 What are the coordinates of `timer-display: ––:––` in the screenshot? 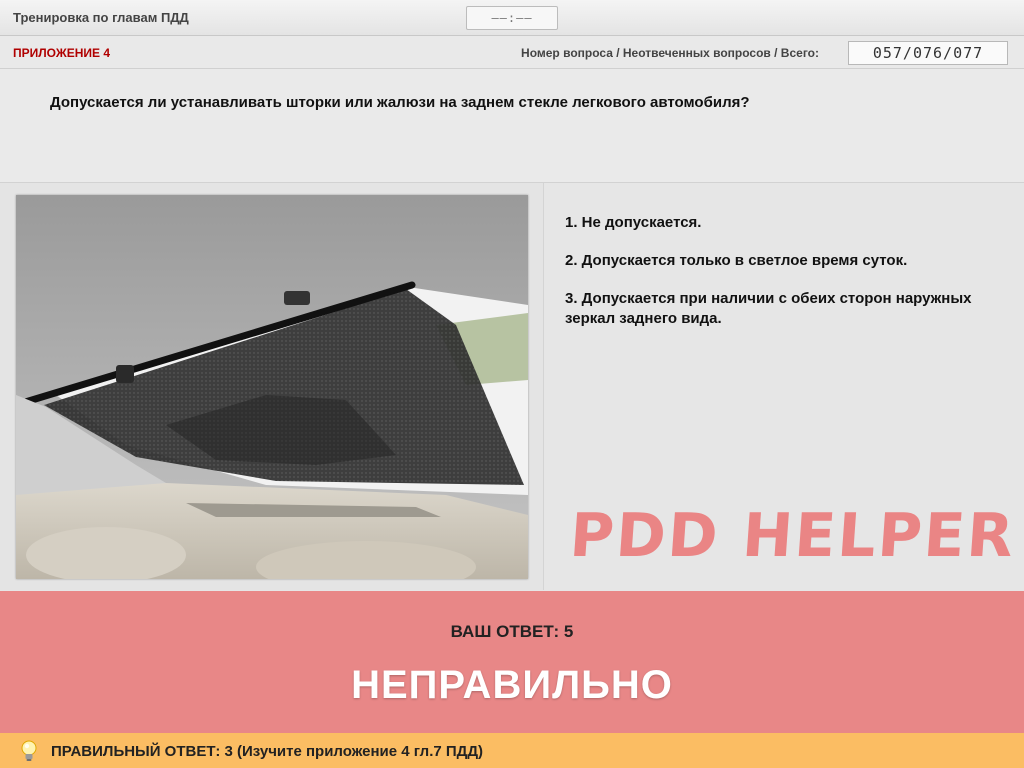 It's located at (512, 18).